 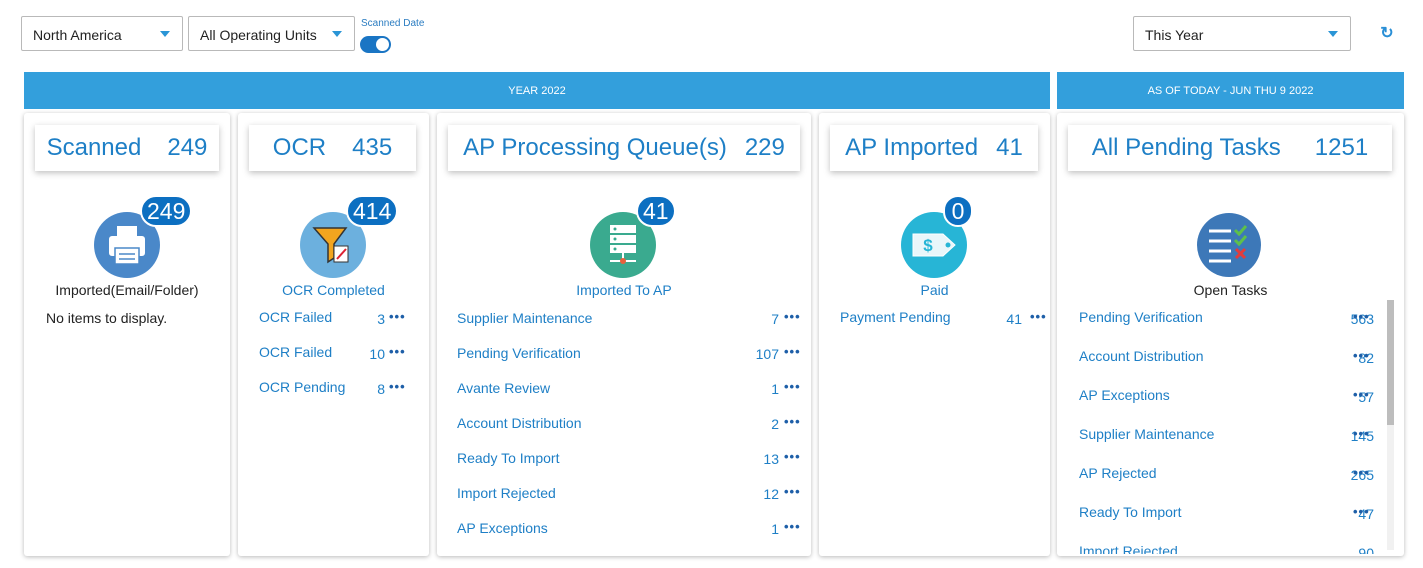 I want to click on scanned-icon-label: Imported(Email/Folder), so click(x=127, y=290).